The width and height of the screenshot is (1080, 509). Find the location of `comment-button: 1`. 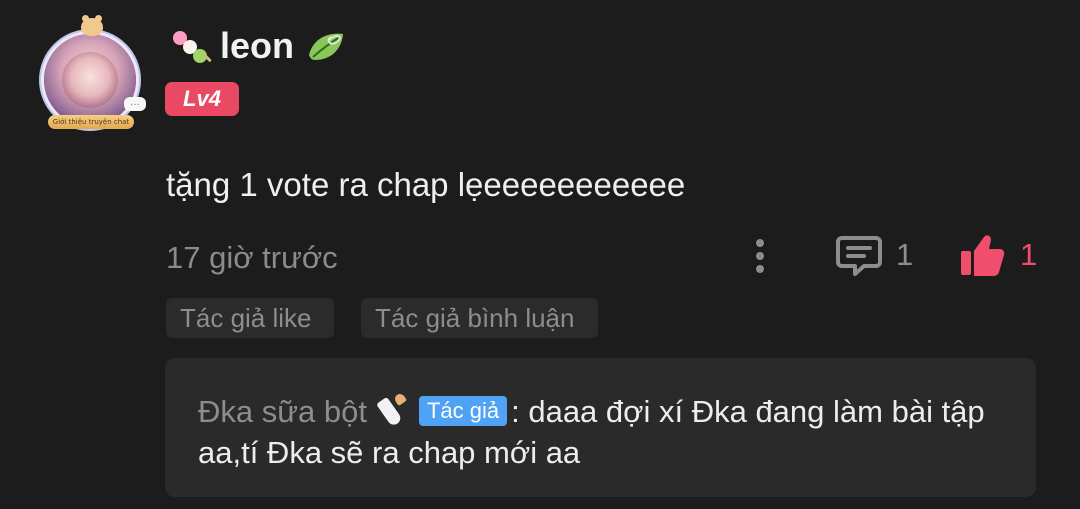

comment-button: 1 is located at coordinates (874, 255).